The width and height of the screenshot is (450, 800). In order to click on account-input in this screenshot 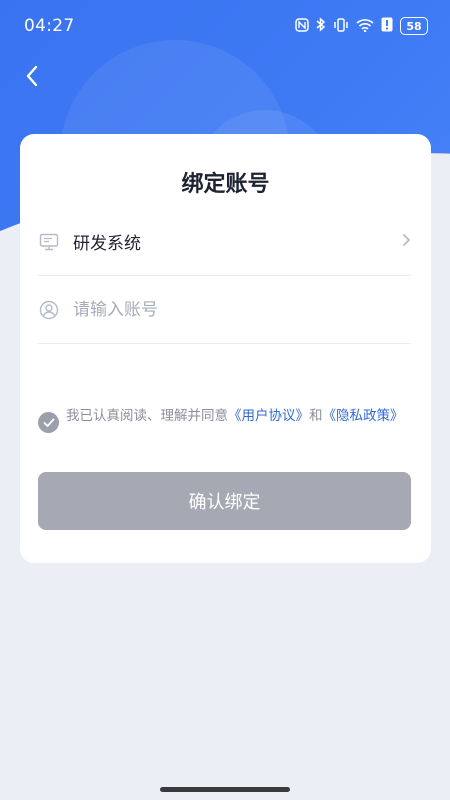, I will do `click(223, 309)`.